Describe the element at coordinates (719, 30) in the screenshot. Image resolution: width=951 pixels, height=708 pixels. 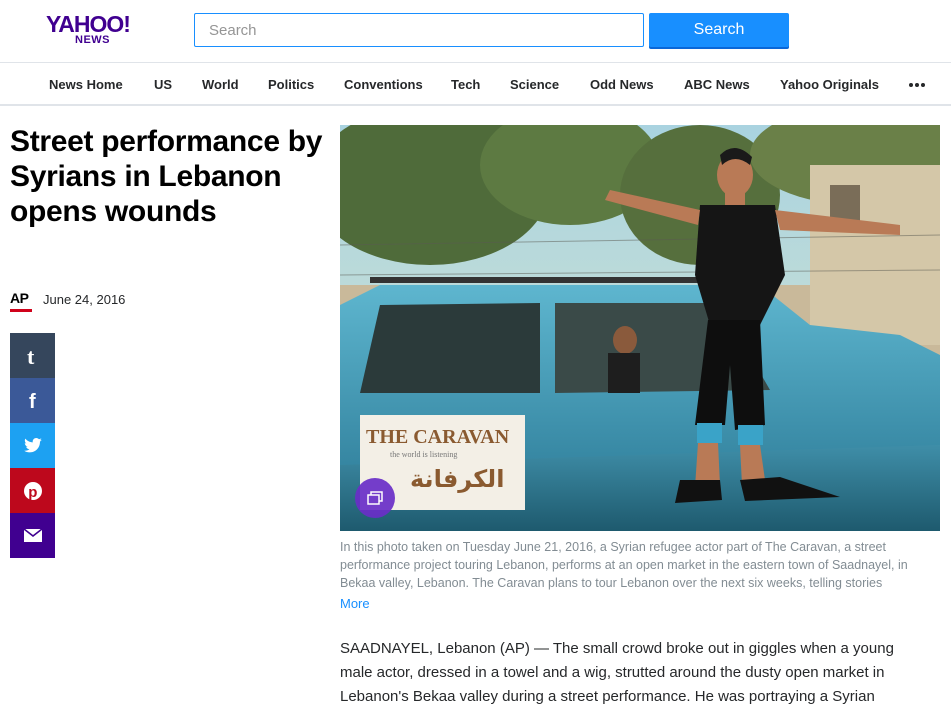
I see `search-button: Search` at that location.